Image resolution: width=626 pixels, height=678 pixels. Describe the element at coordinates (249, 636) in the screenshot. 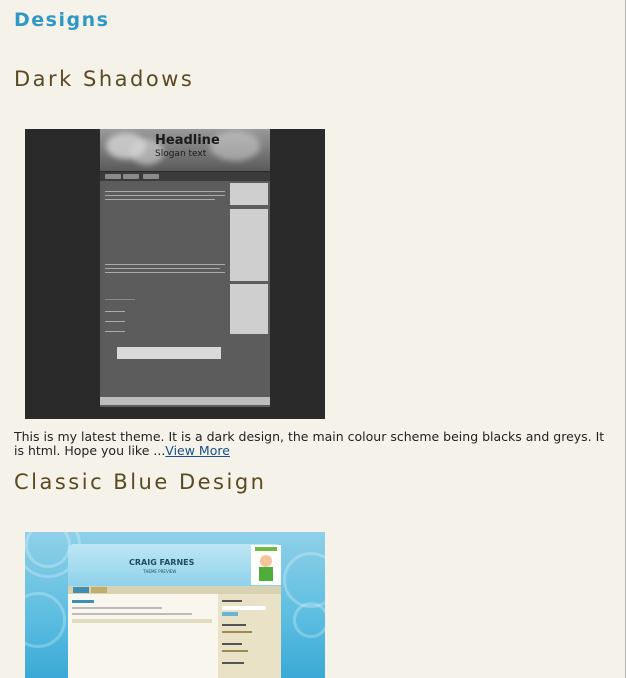

I see `thumbnail-blue-sidebar` at that location.